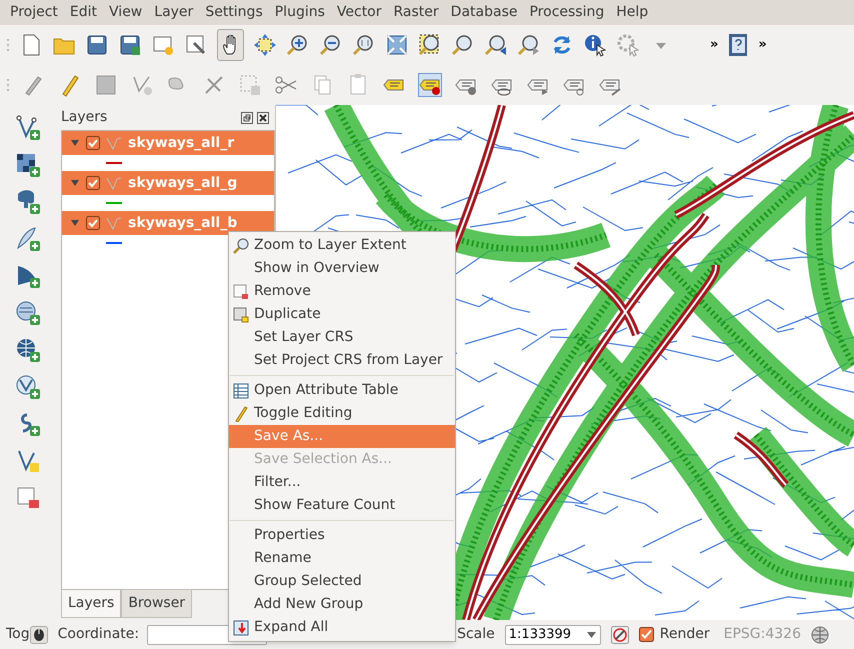  I want to click on panel-title: Layers, so click(84, 117).